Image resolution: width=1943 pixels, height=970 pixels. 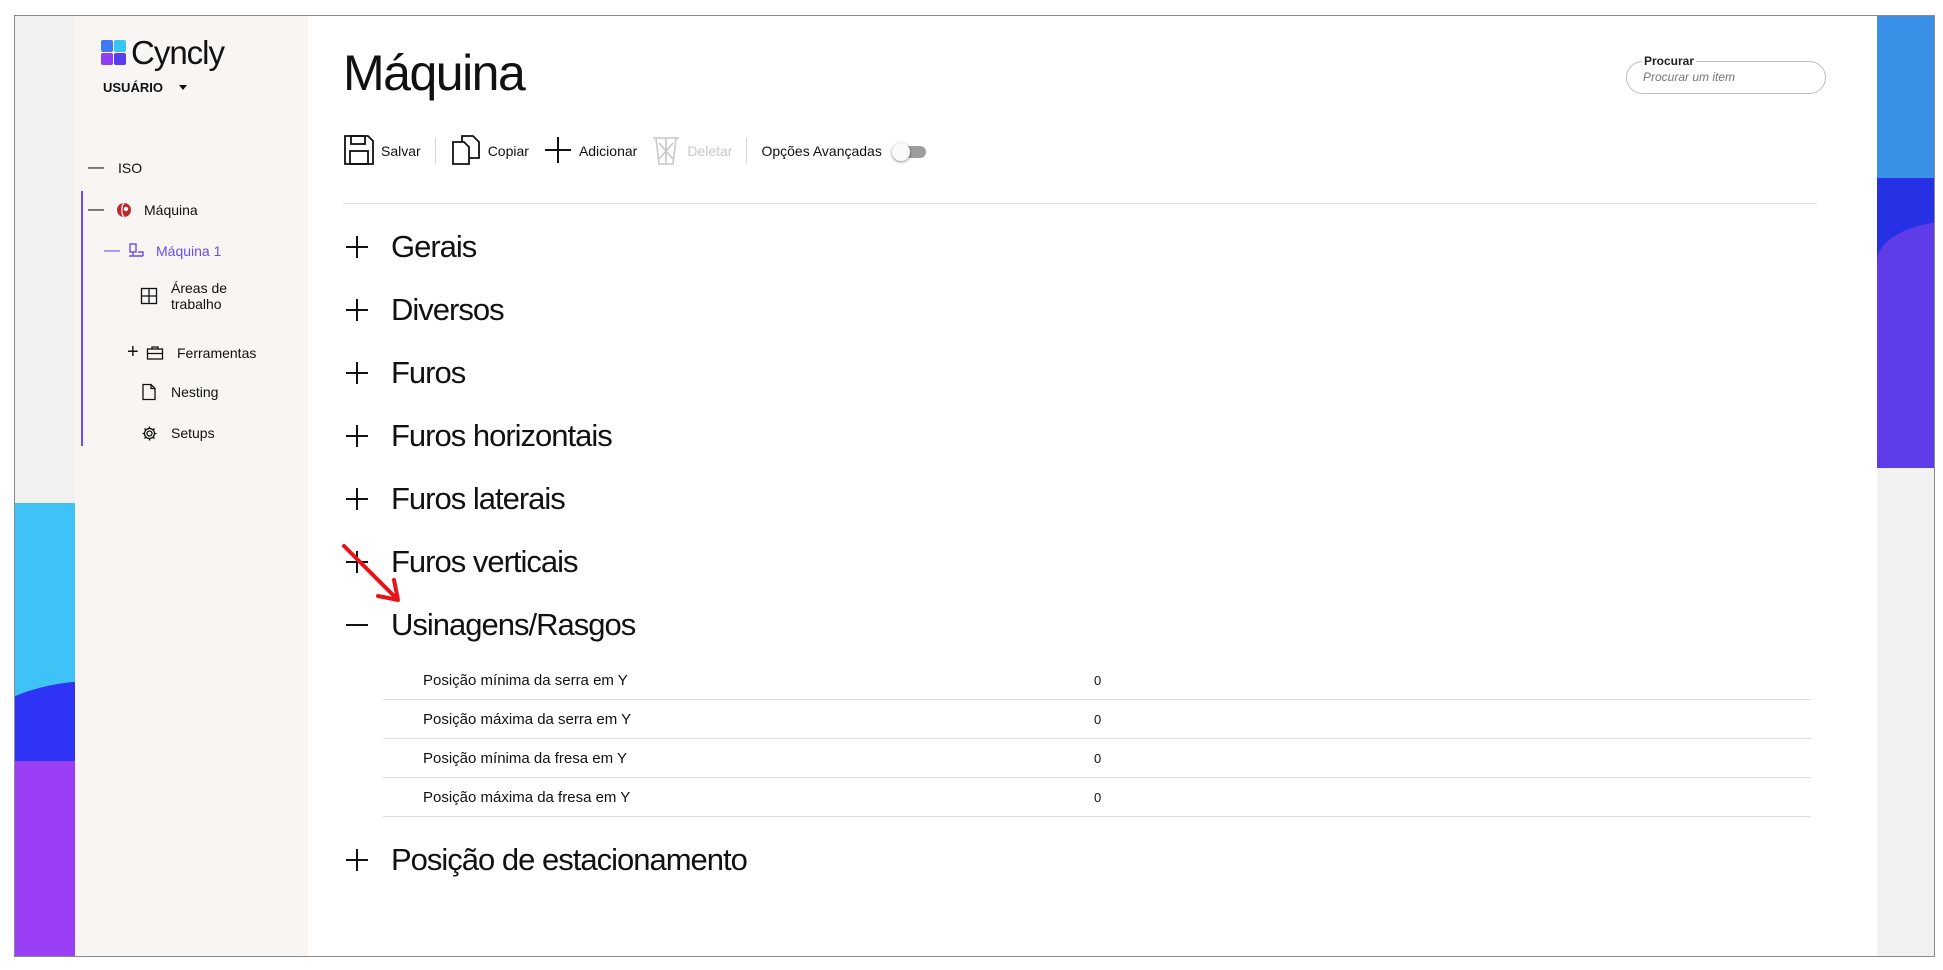 I want to click on plus-icon, so click(x=558, y=151).